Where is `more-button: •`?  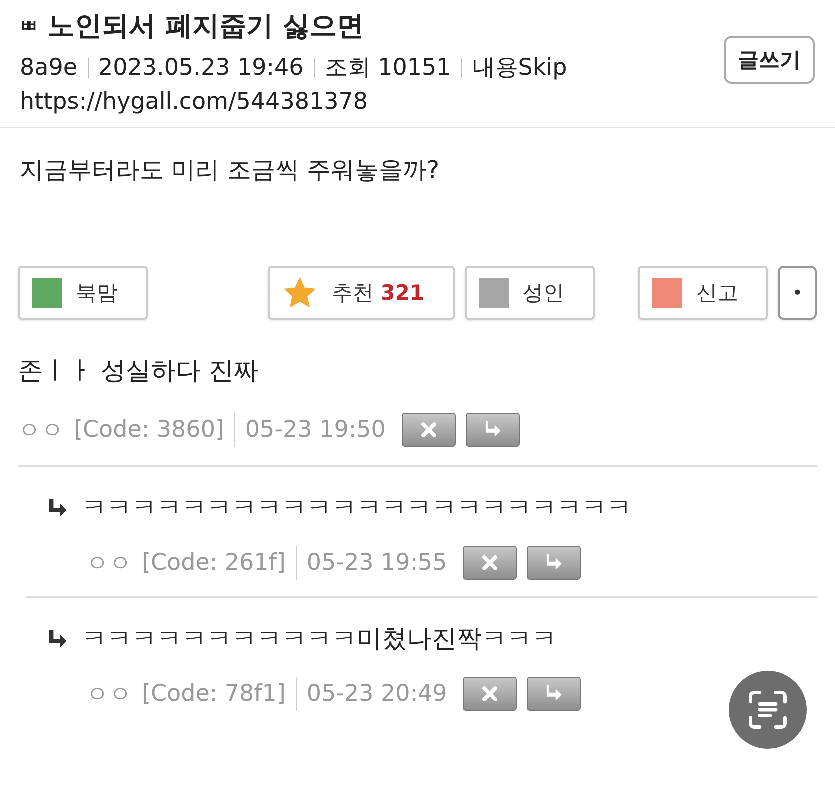
more-button: • is located at coordinates (797, 293).